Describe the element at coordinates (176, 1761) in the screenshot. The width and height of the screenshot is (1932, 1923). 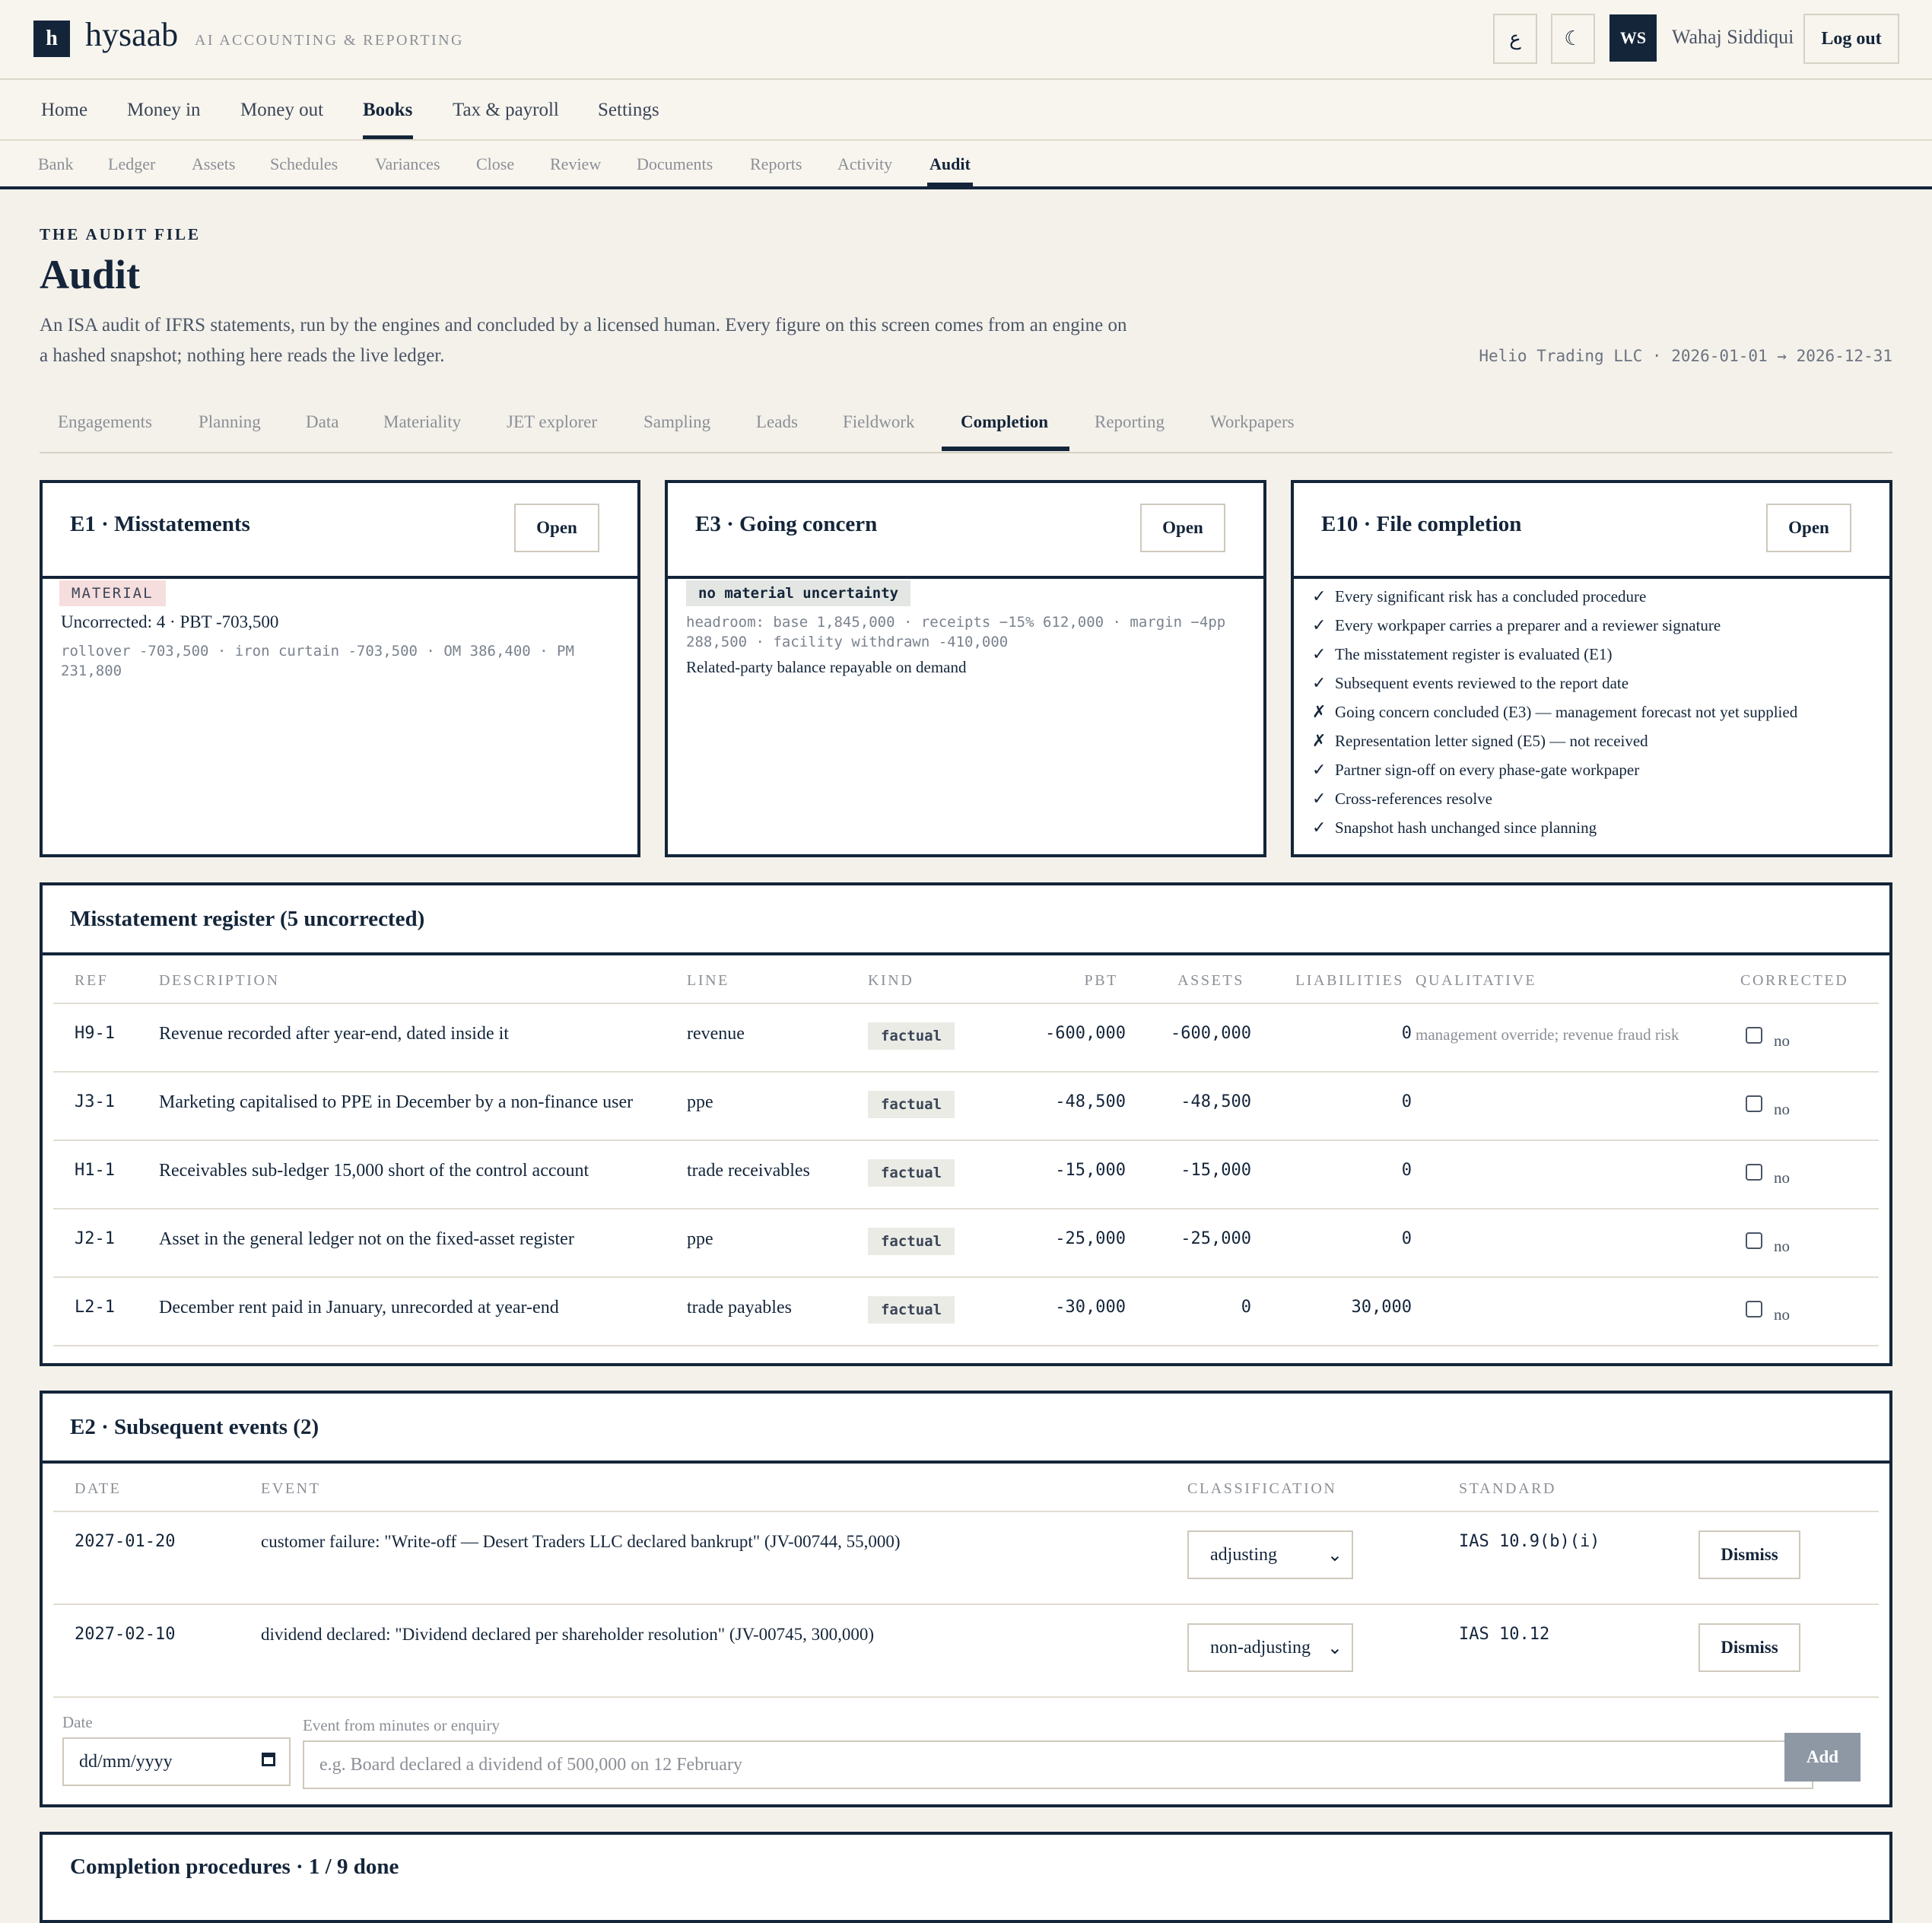
I see `date-field: dd/mm/yyyy` at that location.